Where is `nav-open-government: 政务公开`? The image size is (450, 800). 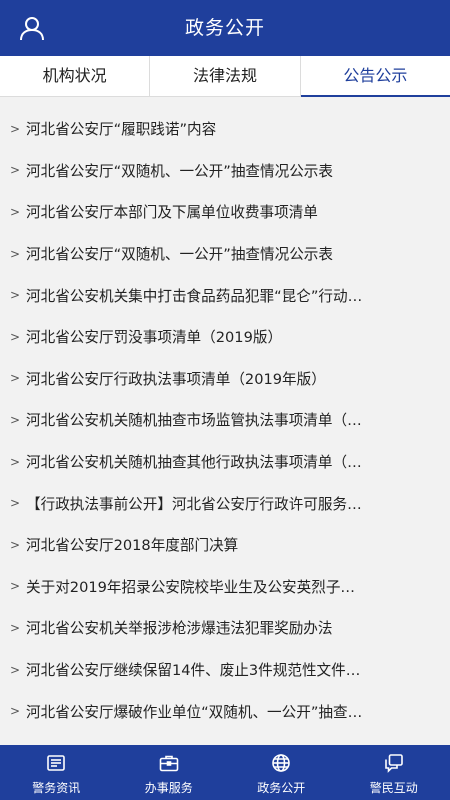
nav-open-government: 政务公开 is located at coordinates (281, 772).